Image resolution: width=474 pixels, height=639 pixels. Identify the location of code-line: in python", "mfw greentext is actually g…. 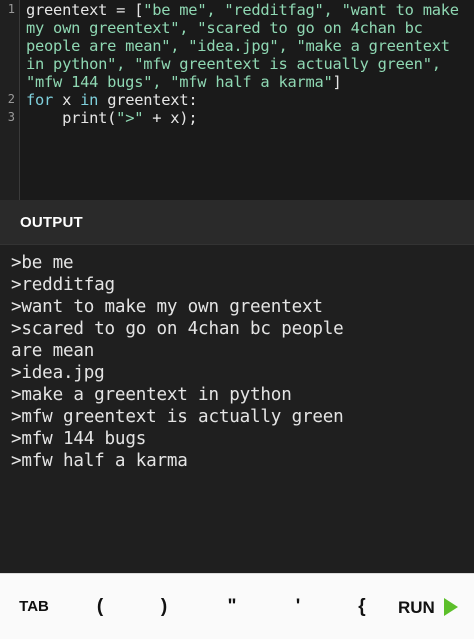
(233, 64).